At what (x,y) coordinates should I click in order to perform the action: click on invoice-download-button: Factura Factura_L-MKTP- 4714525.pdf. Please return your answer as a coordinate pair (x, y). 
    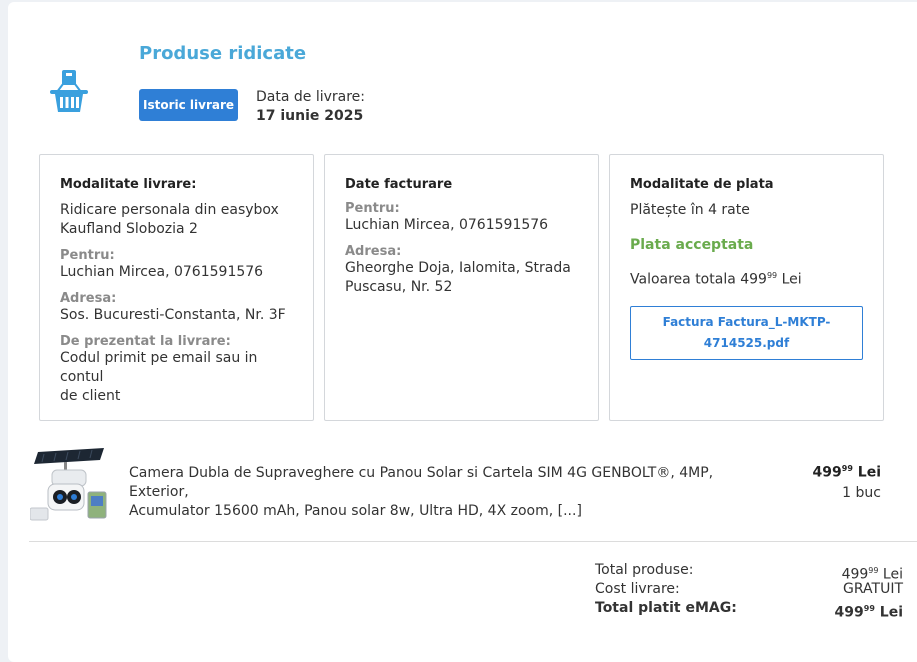
    Looking at the image, I should click on (746, 332).